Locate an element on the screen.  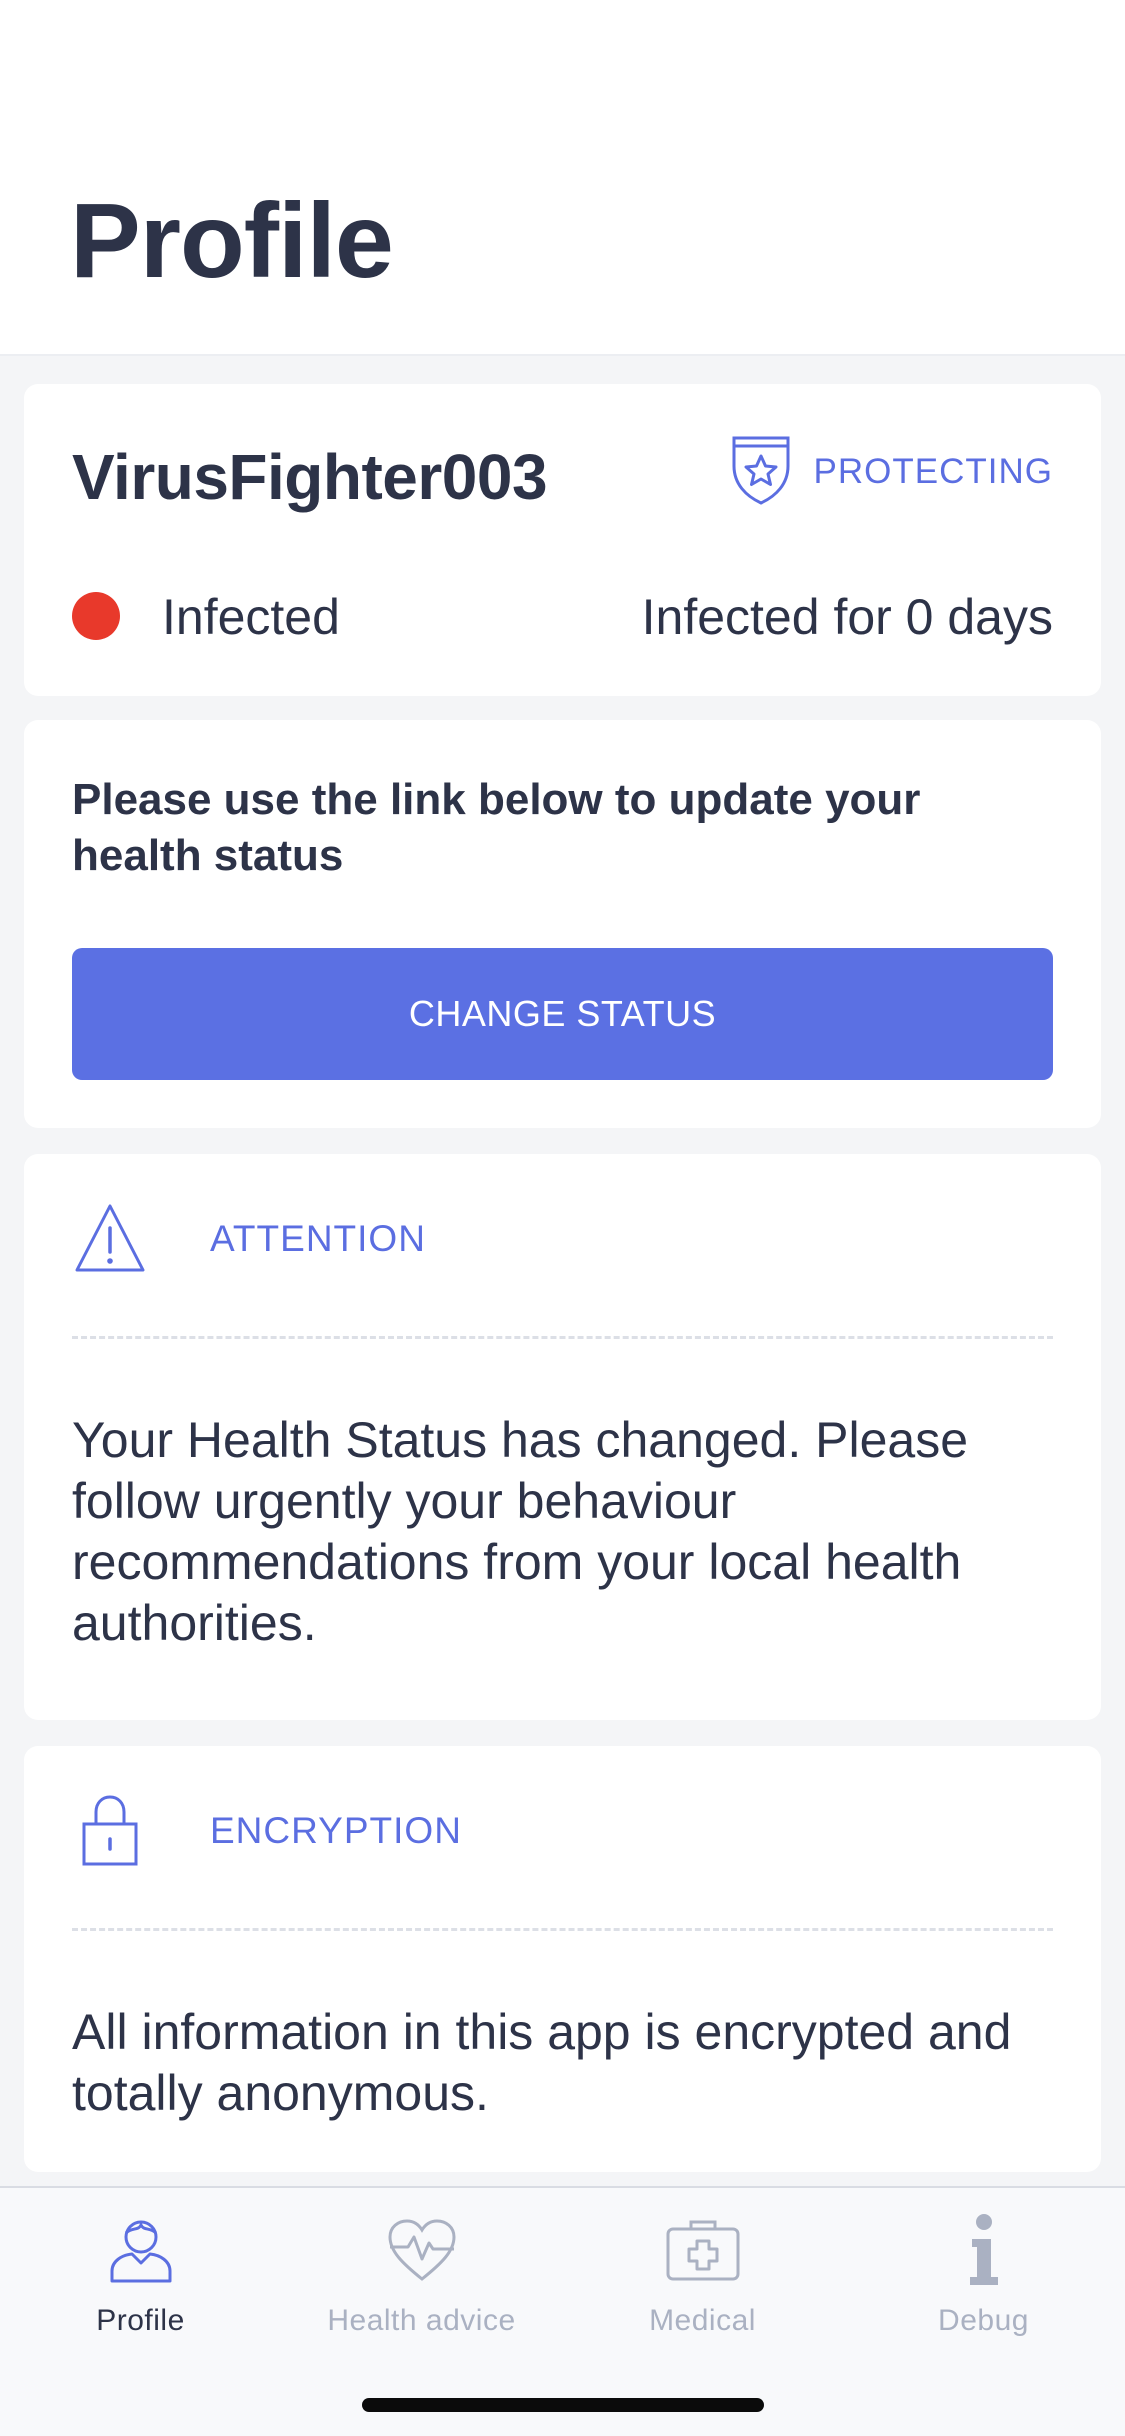
tab-label: Debug is located at coordinates (983, 2320).